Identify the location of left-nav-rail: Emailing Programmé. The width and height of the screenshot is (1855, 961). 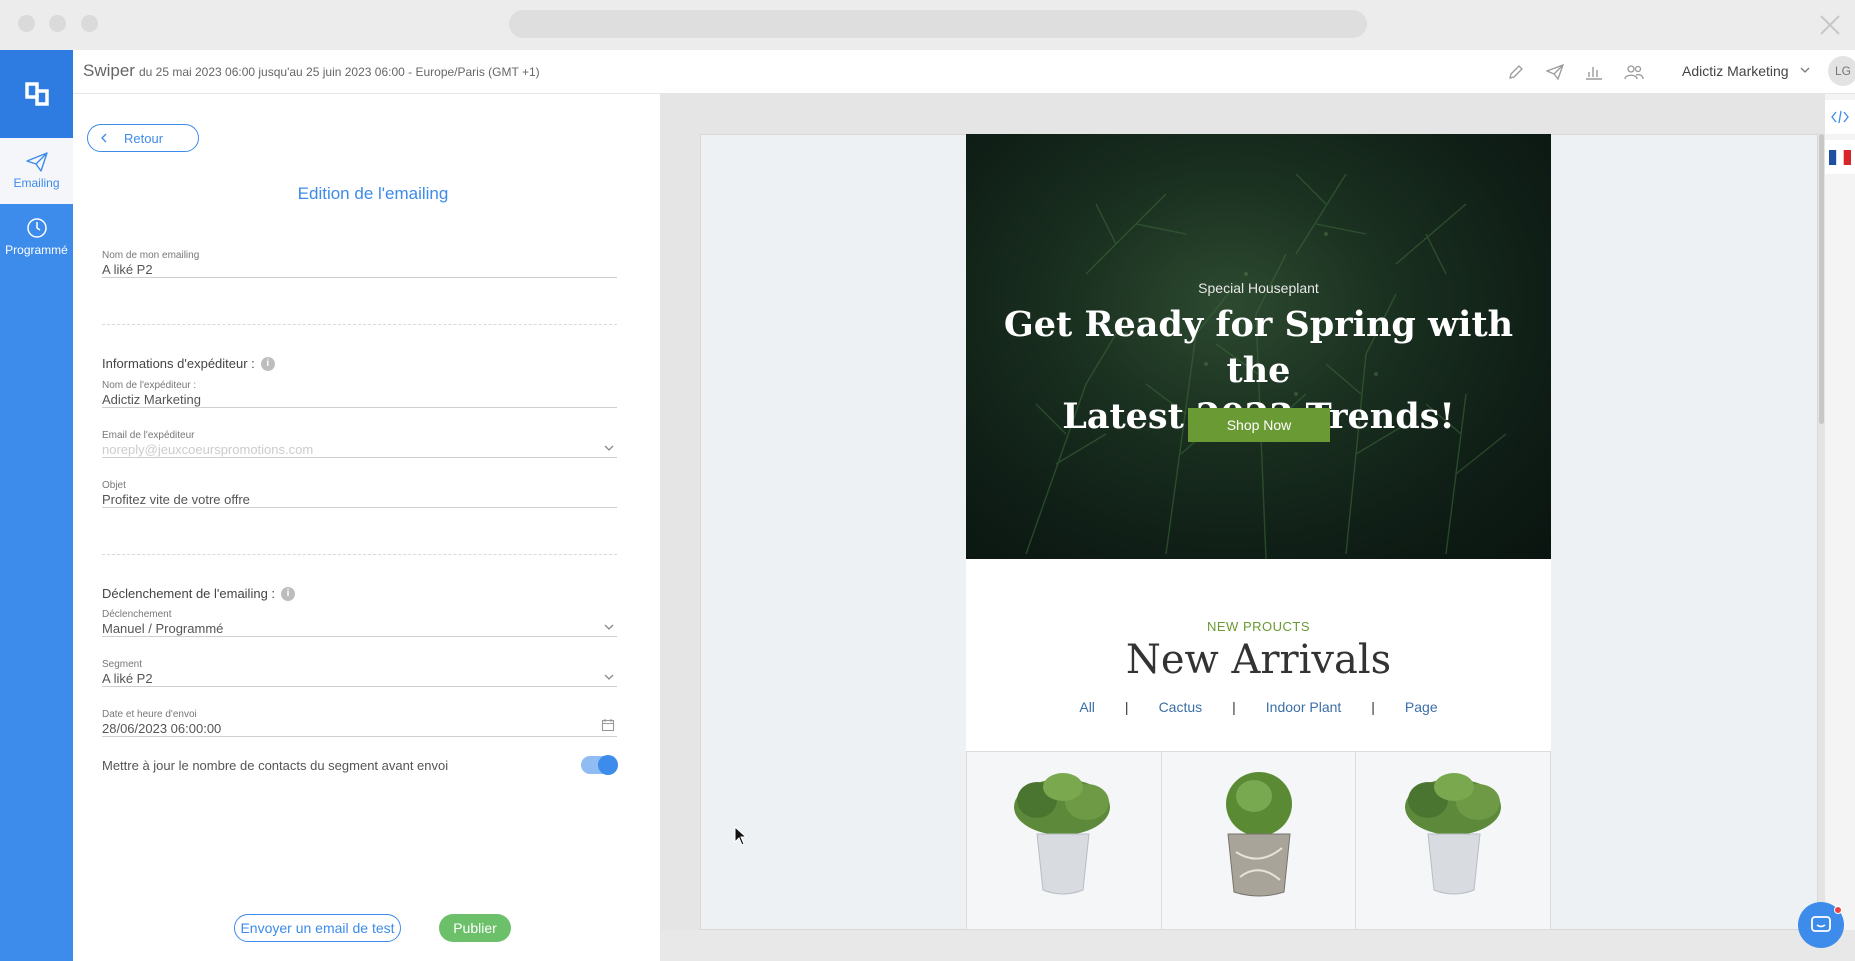
(36, 505).